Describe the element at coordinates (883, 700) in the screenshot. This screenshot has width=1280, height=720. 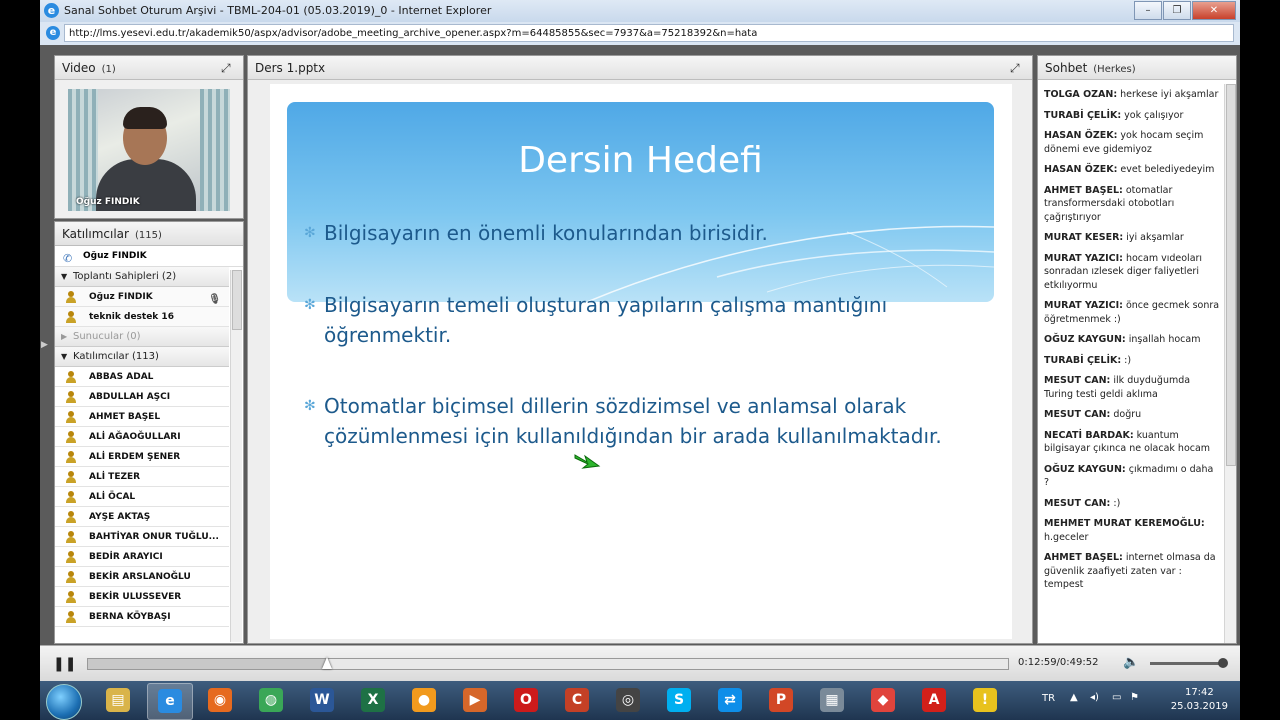
I see `anydesk-app: ◆` at that location.